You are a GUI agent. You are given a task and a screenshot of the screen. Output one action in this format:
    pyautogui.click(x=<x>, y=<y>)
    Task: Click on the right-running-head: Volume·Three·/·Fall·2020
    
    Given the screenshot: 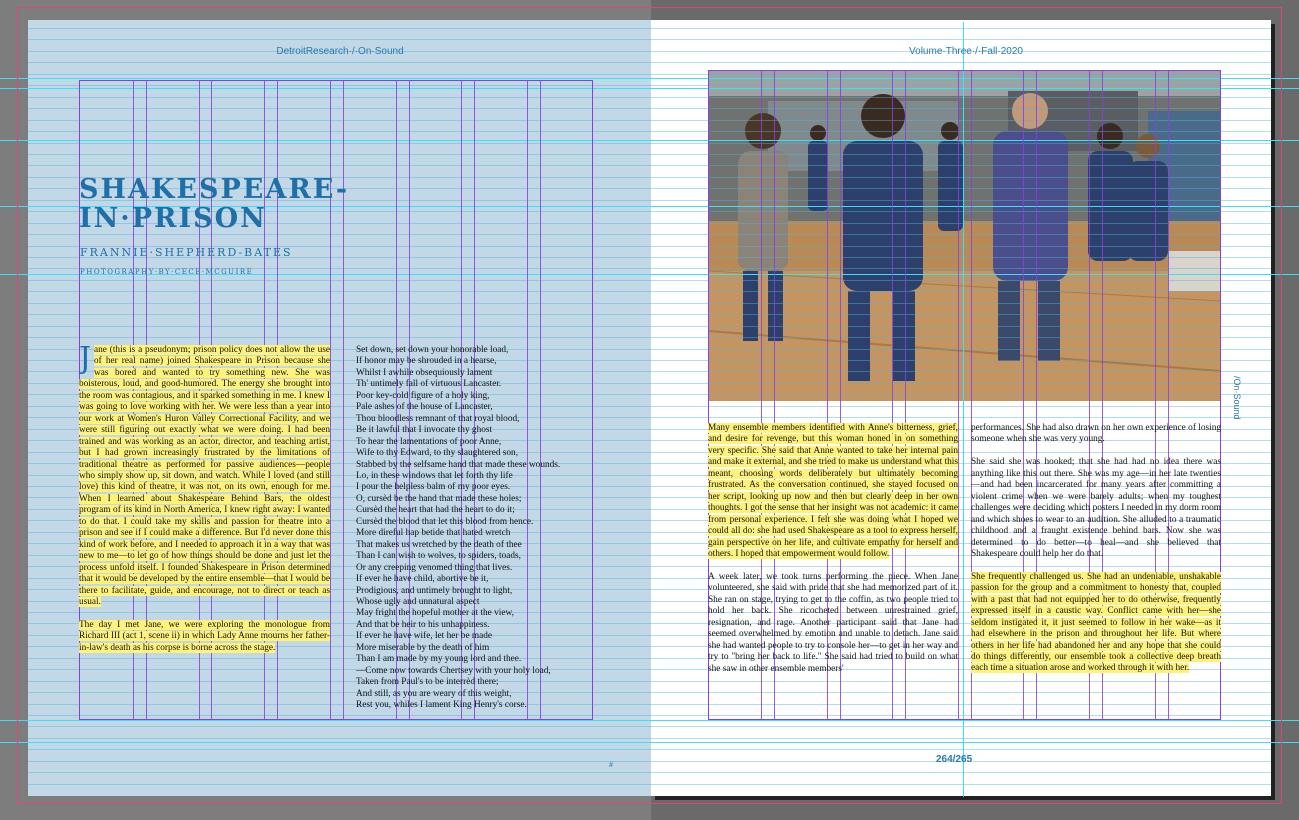 What is the action you would take?
    pyautogui.click(x=966, y=51)
    